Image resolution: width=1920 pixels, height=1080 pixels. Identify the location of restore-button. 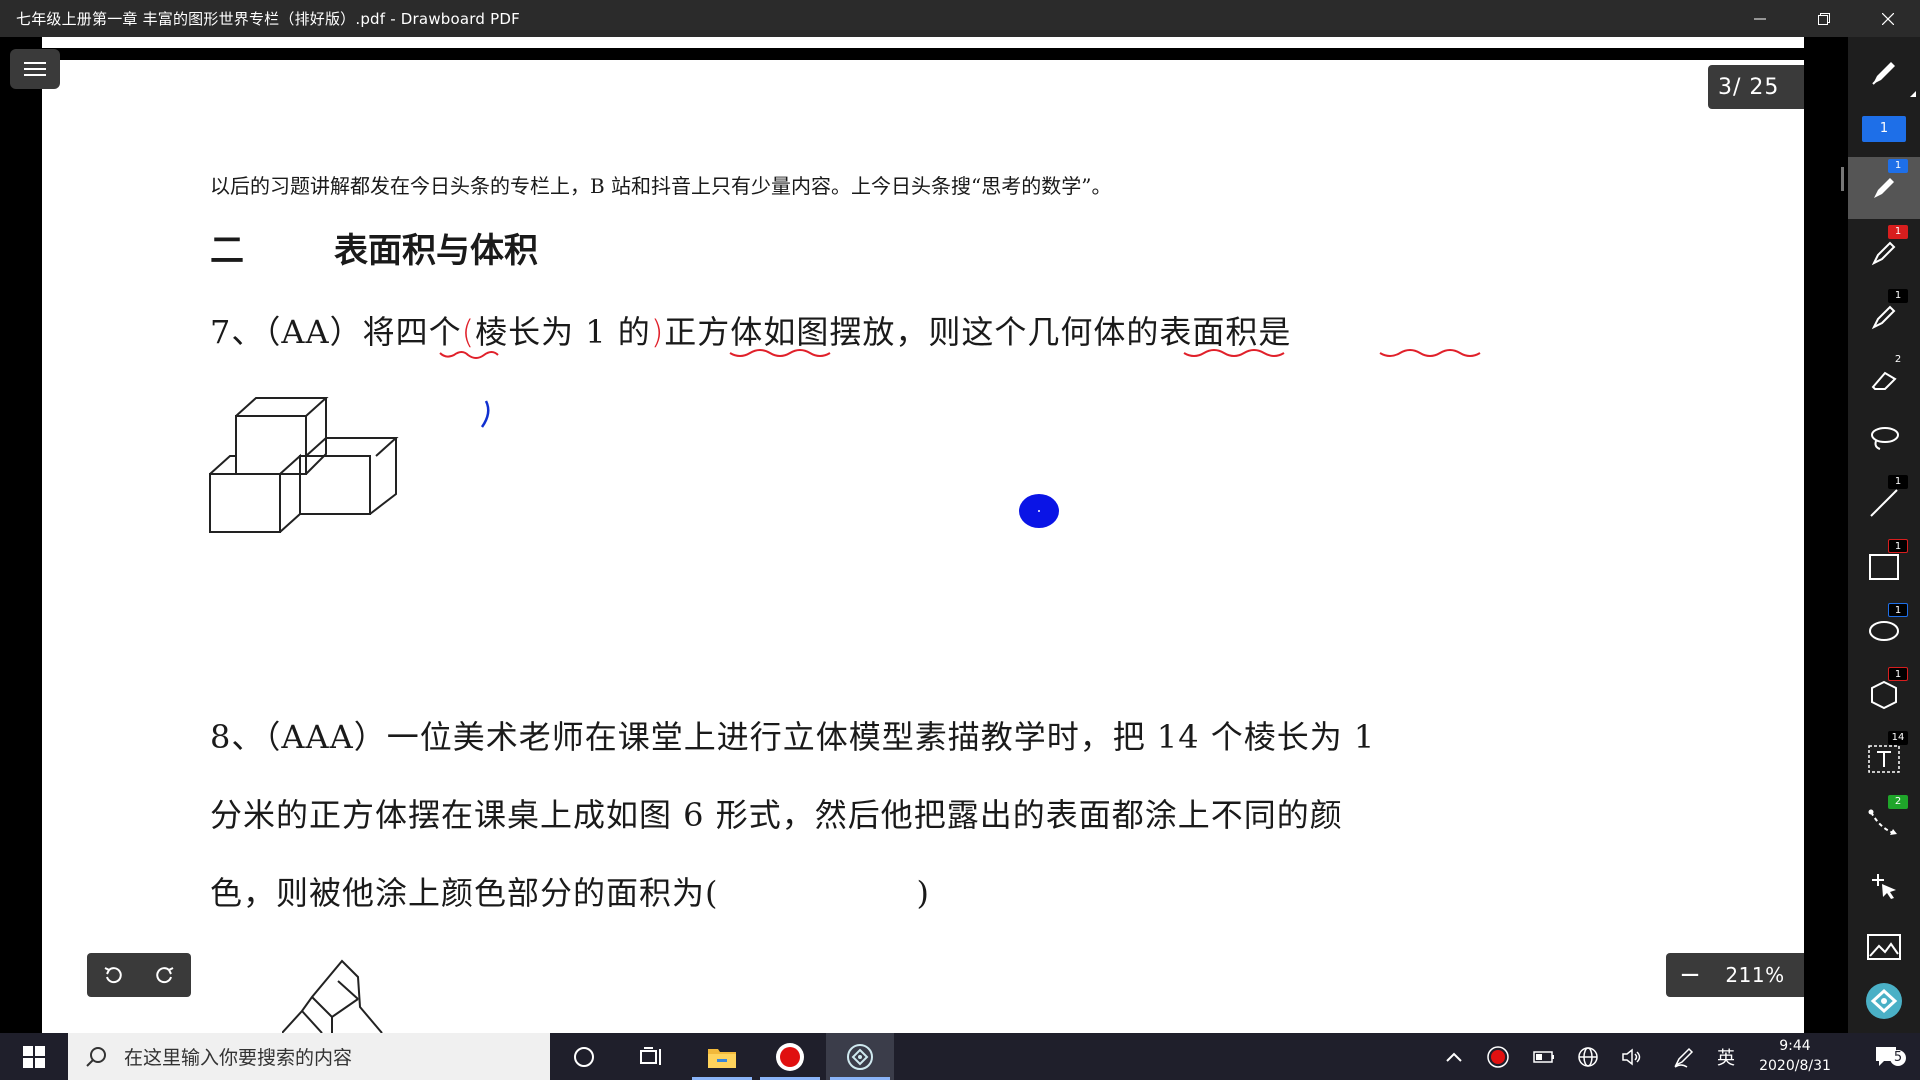
(1824, 18).